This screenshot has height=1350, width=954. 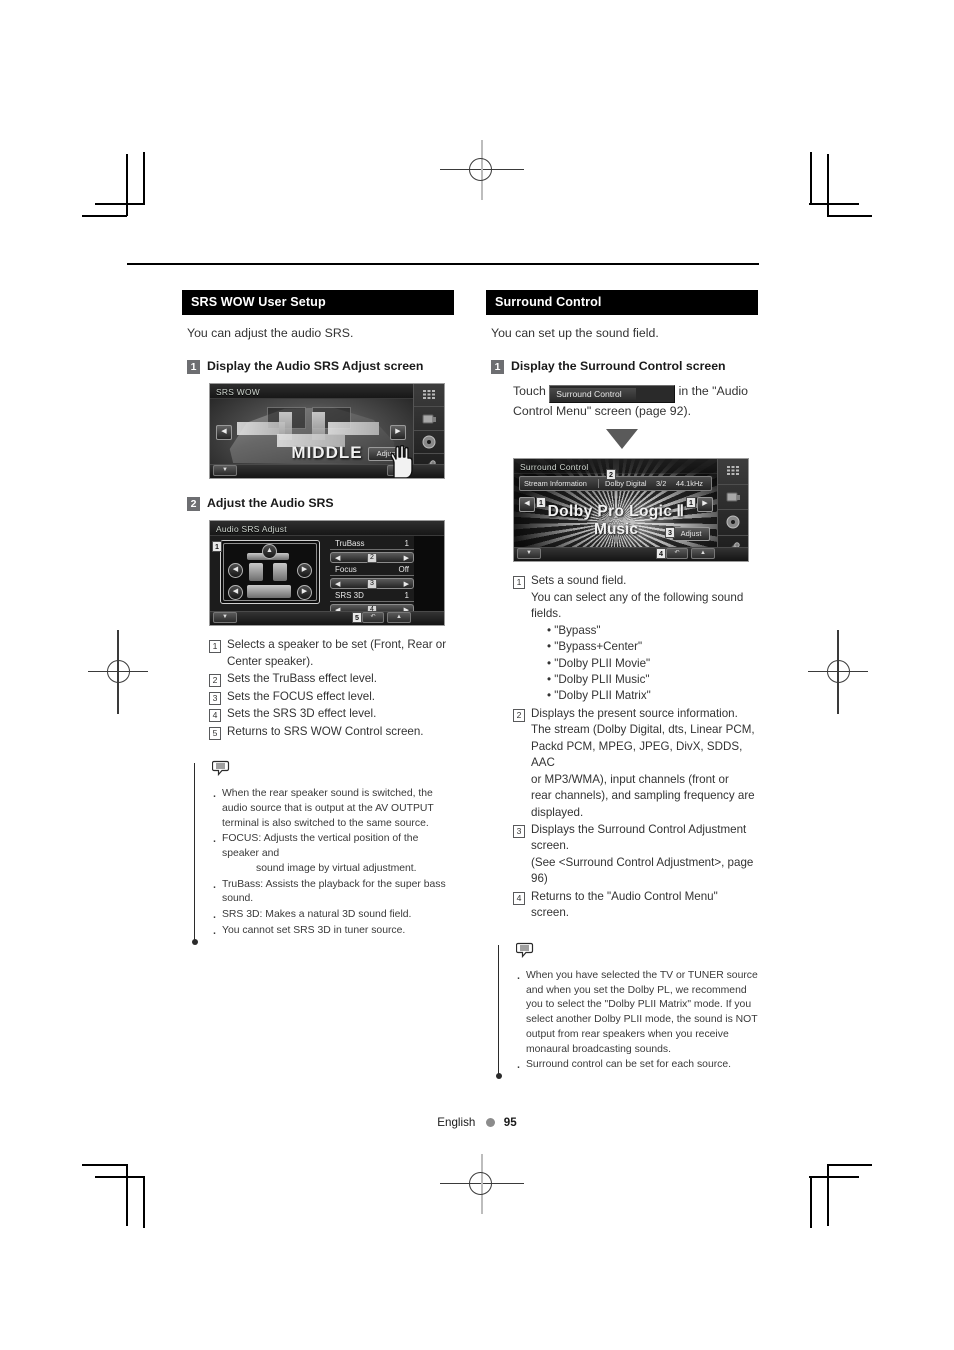 What do you see at coordinates (456, 1122) in the screenshot?
I see `footer-language: English` at bounding box center [456, 1122].